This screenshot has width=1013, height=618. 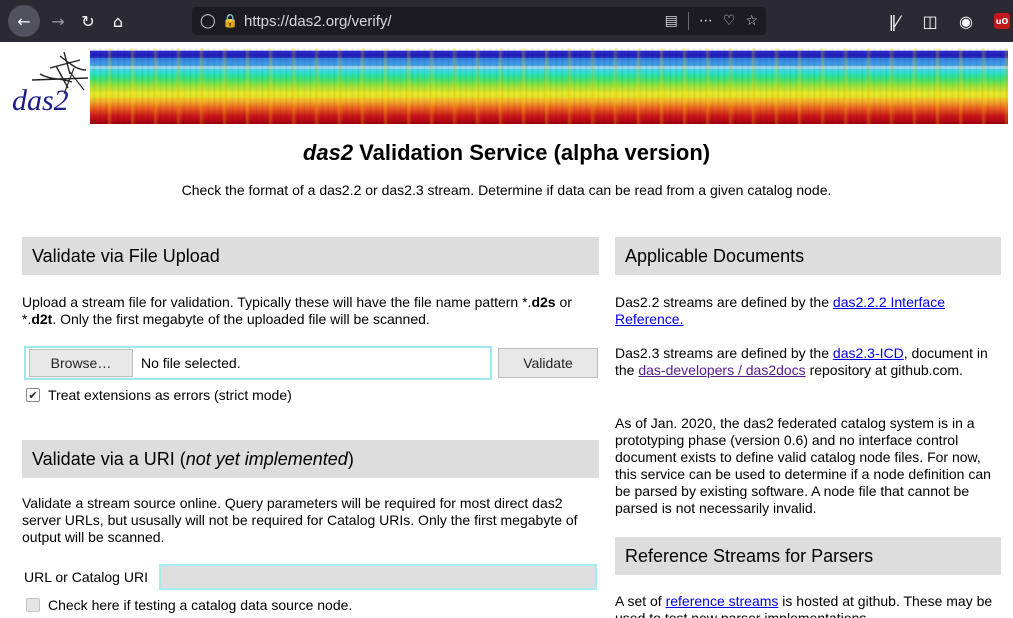 I want to click on url-text: https://das2.org/verify/, so click(x=454, y=21).